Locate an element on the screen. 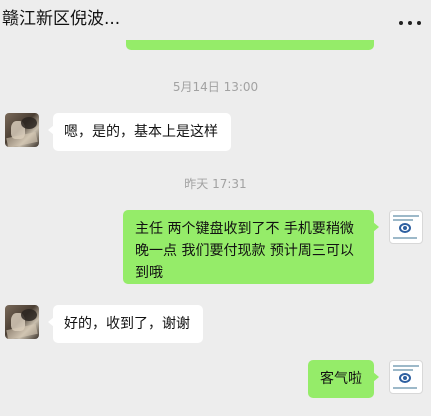 The image size is (431, 416). outgoing-message-bubble: 主任 两个键盘收到了不 手机要稍微晚一点 我们要付现款 预计周三可以到哦 is located at coordinates (251, 247).